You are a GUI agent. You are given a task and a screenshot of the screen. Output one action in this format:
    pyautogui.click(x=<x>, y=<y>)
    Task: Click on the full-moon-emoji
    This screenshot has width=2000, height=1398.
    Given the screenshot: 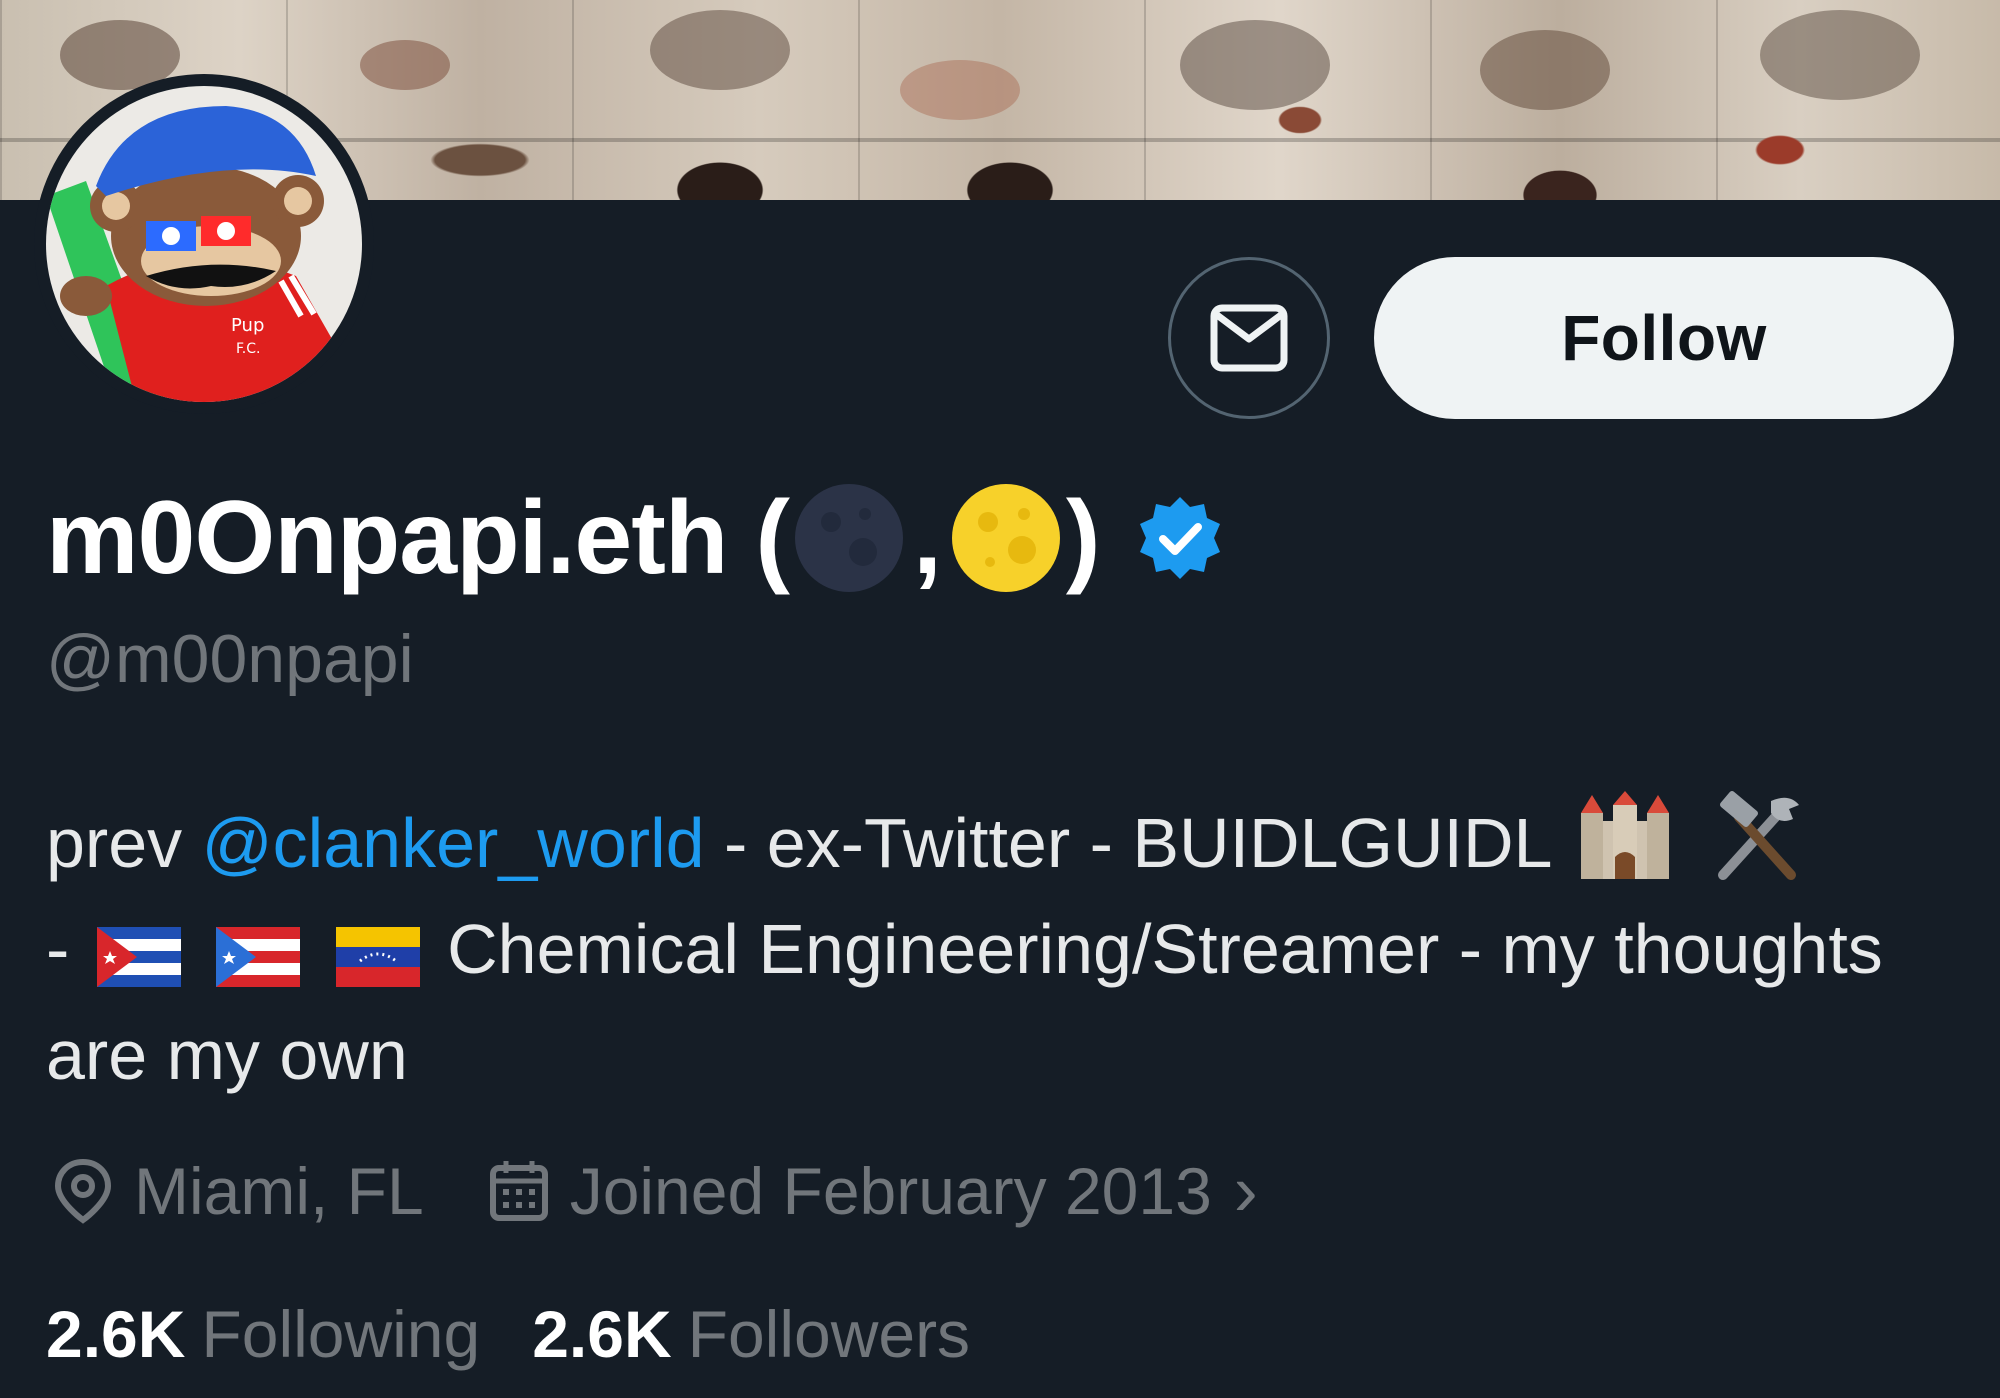 What is the action you would take?
    pyautogui.click(x=1005, y=538)
    